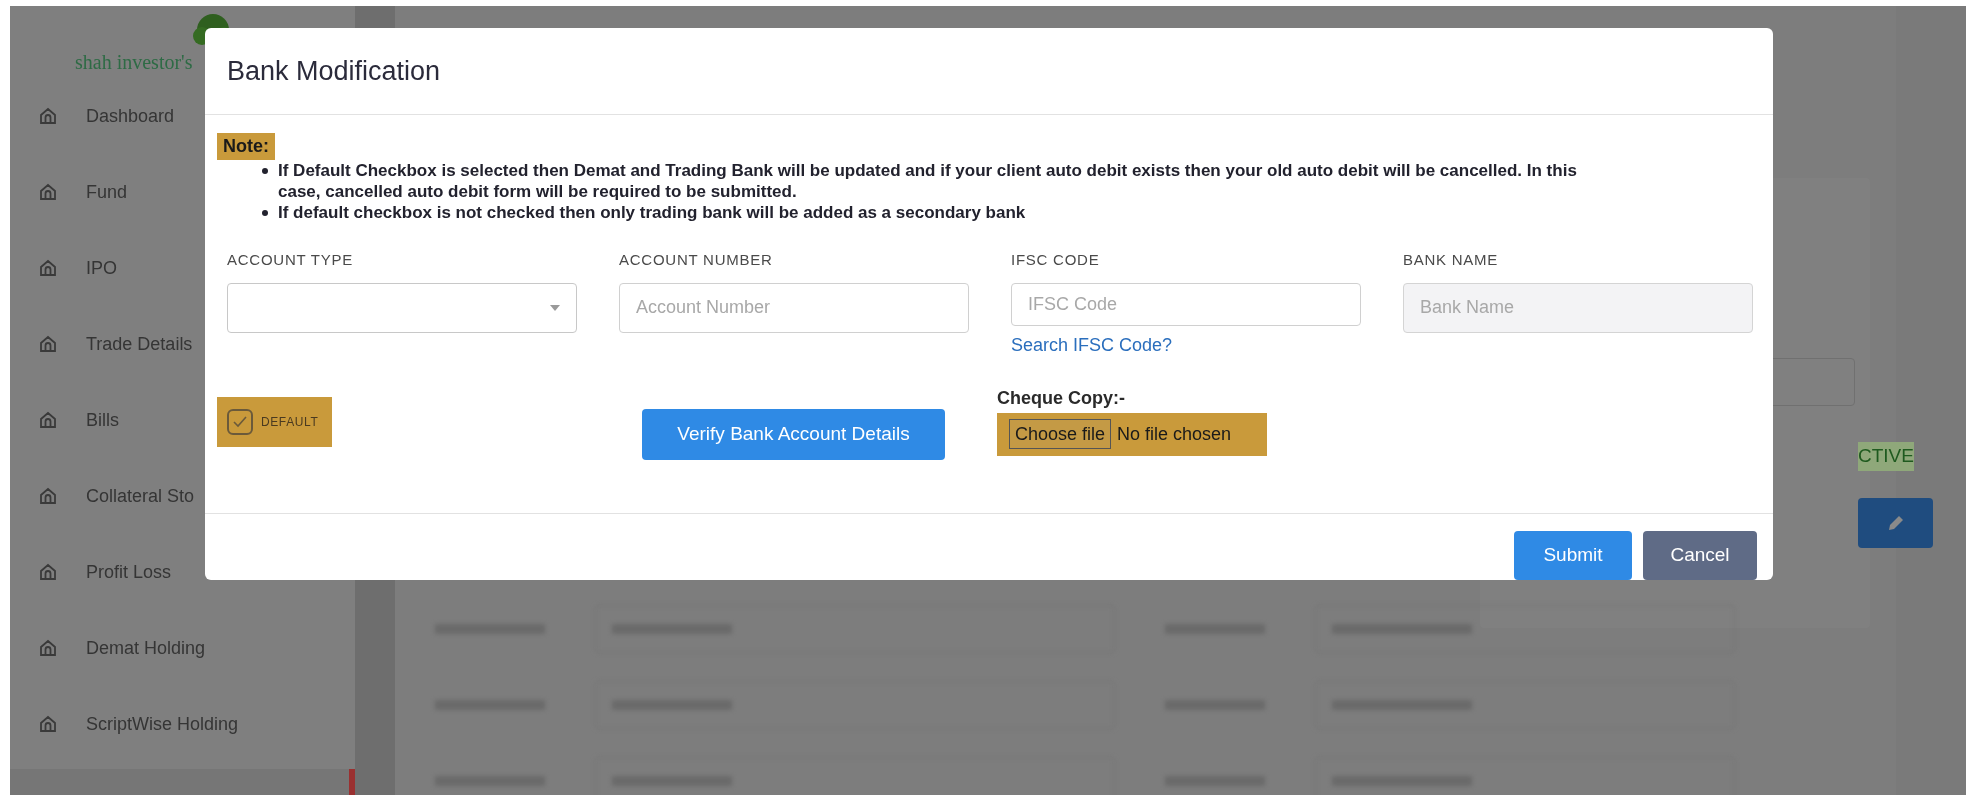 Image resolution: width=1966 pixels, height=795 pixels. I want to click on sidebar-item: Profit Loss, so click(182, 572).